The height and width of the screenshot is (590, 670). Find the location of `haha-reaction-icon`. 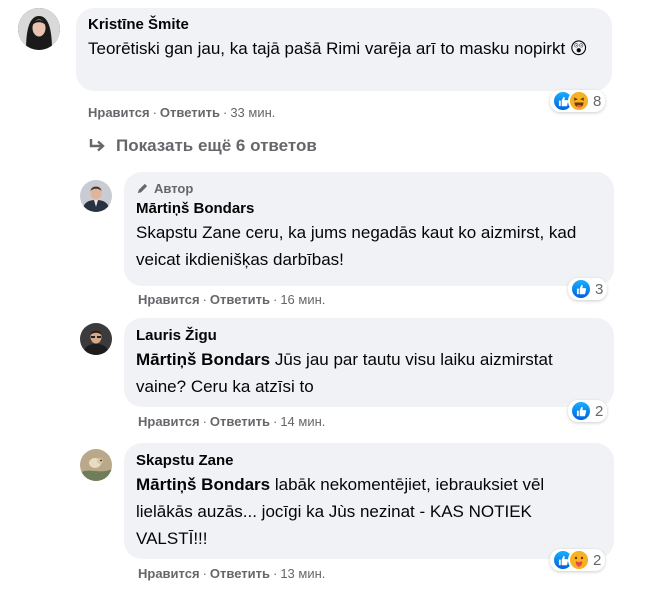

haha-reaction-icon is located at coordinates (579, 101).